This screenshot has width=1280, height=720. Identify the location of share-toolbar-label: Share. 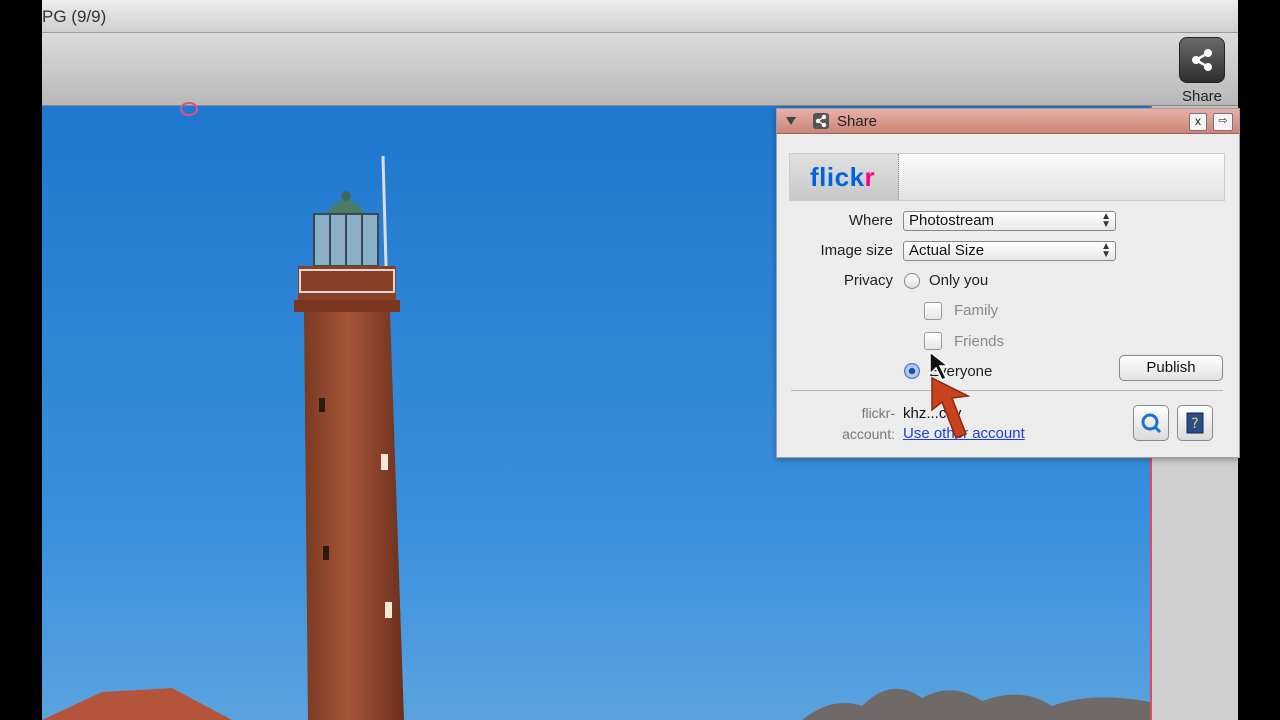
(1202, 96).